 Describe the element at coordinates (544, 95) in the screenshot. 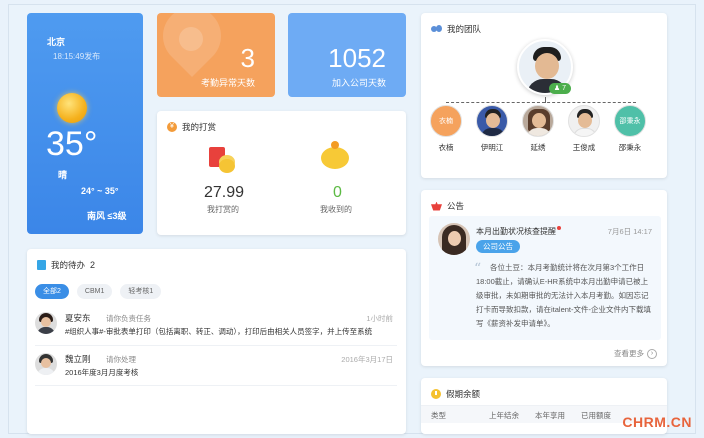

I see `team-card: 我的团队 ♟ 7 衣楠 衣楠 伊明江 延绣 王俊成 邵秉永 邵秉永` at that location.